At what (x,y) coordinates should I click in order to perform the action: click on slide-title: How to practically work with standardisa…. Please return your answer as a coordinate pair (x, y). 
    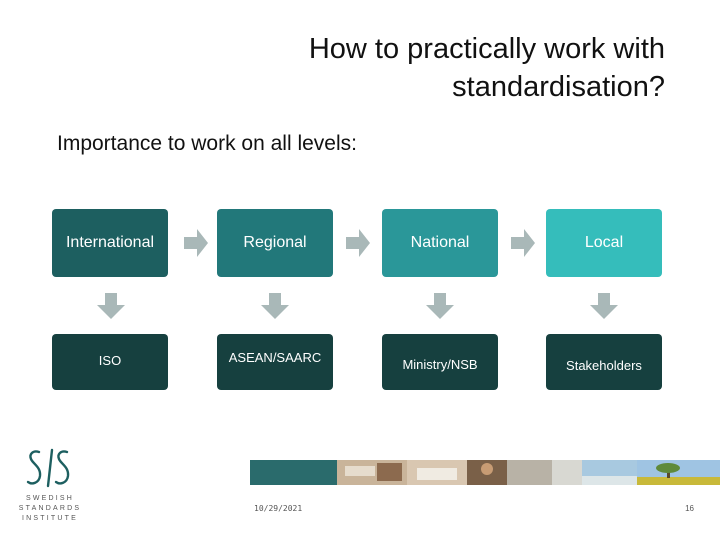
    Looking at the image, I should click on (486, 68).